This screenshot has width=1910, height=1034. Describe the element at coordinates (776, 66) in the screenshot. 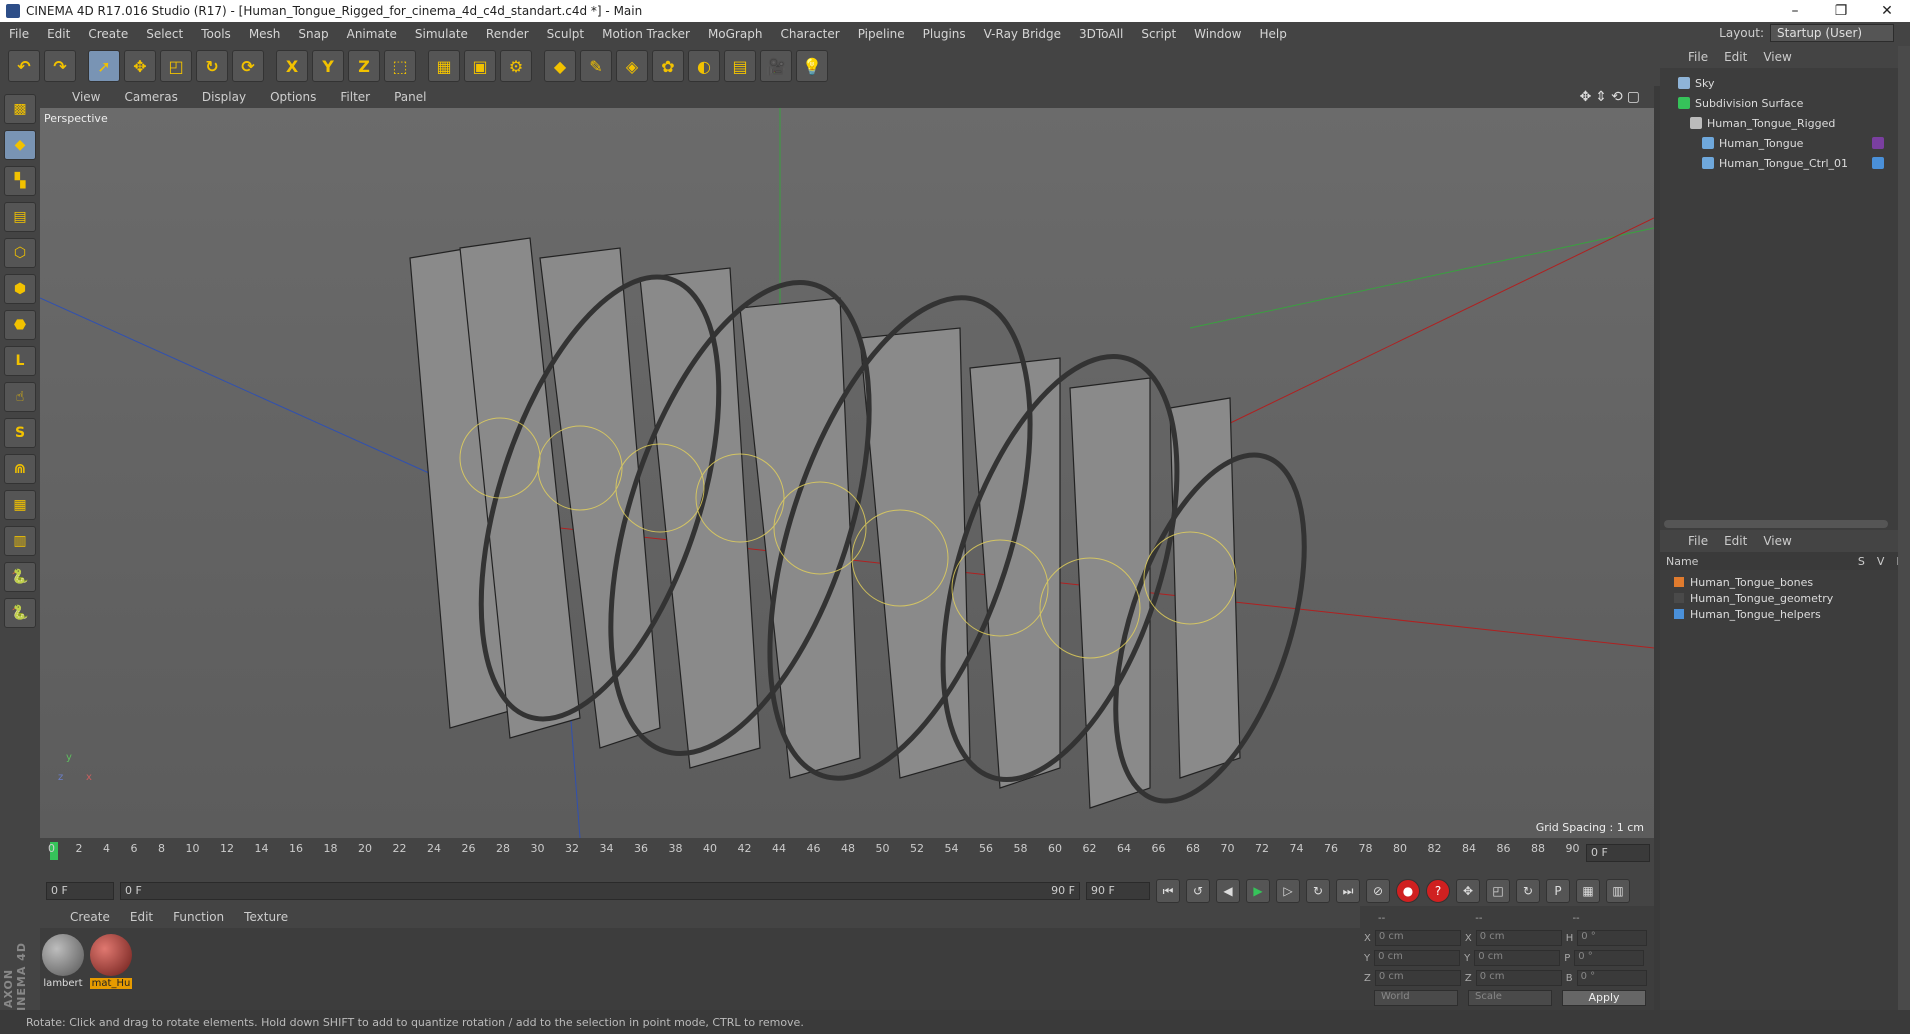

I see `camera-icon: 🎥` at that location.